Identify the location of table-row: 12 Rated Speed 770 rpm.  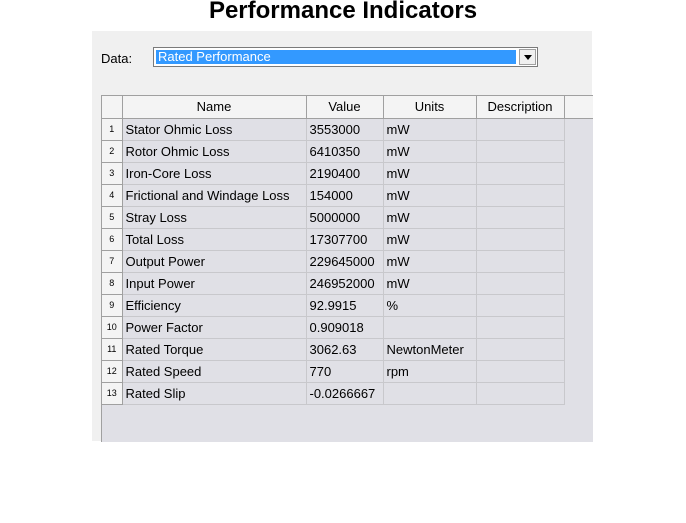
(347, 371).